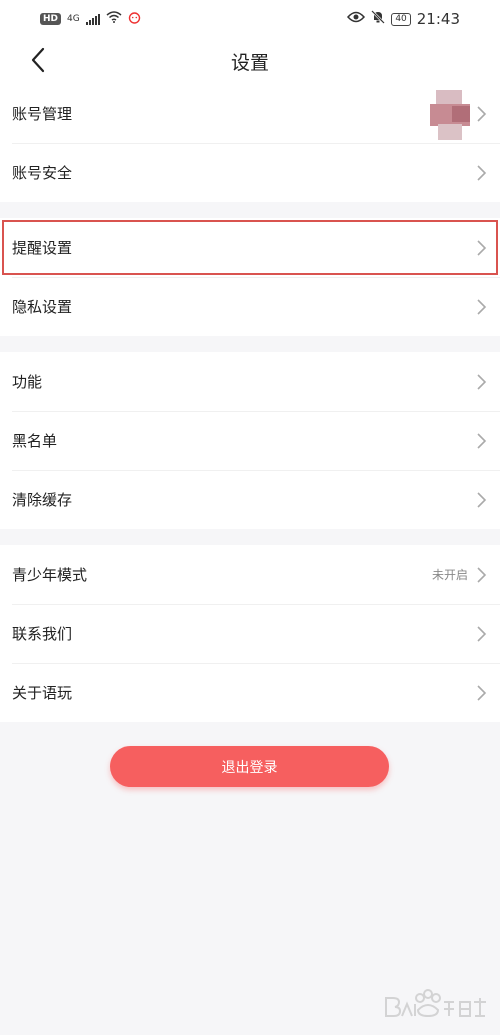 This screenshot has height=1035, width=500. What do you see at coordinates (42, 500) in the screenshot?
I see `settings-item-label: 清除缓存` at bounding box center [42, 500].